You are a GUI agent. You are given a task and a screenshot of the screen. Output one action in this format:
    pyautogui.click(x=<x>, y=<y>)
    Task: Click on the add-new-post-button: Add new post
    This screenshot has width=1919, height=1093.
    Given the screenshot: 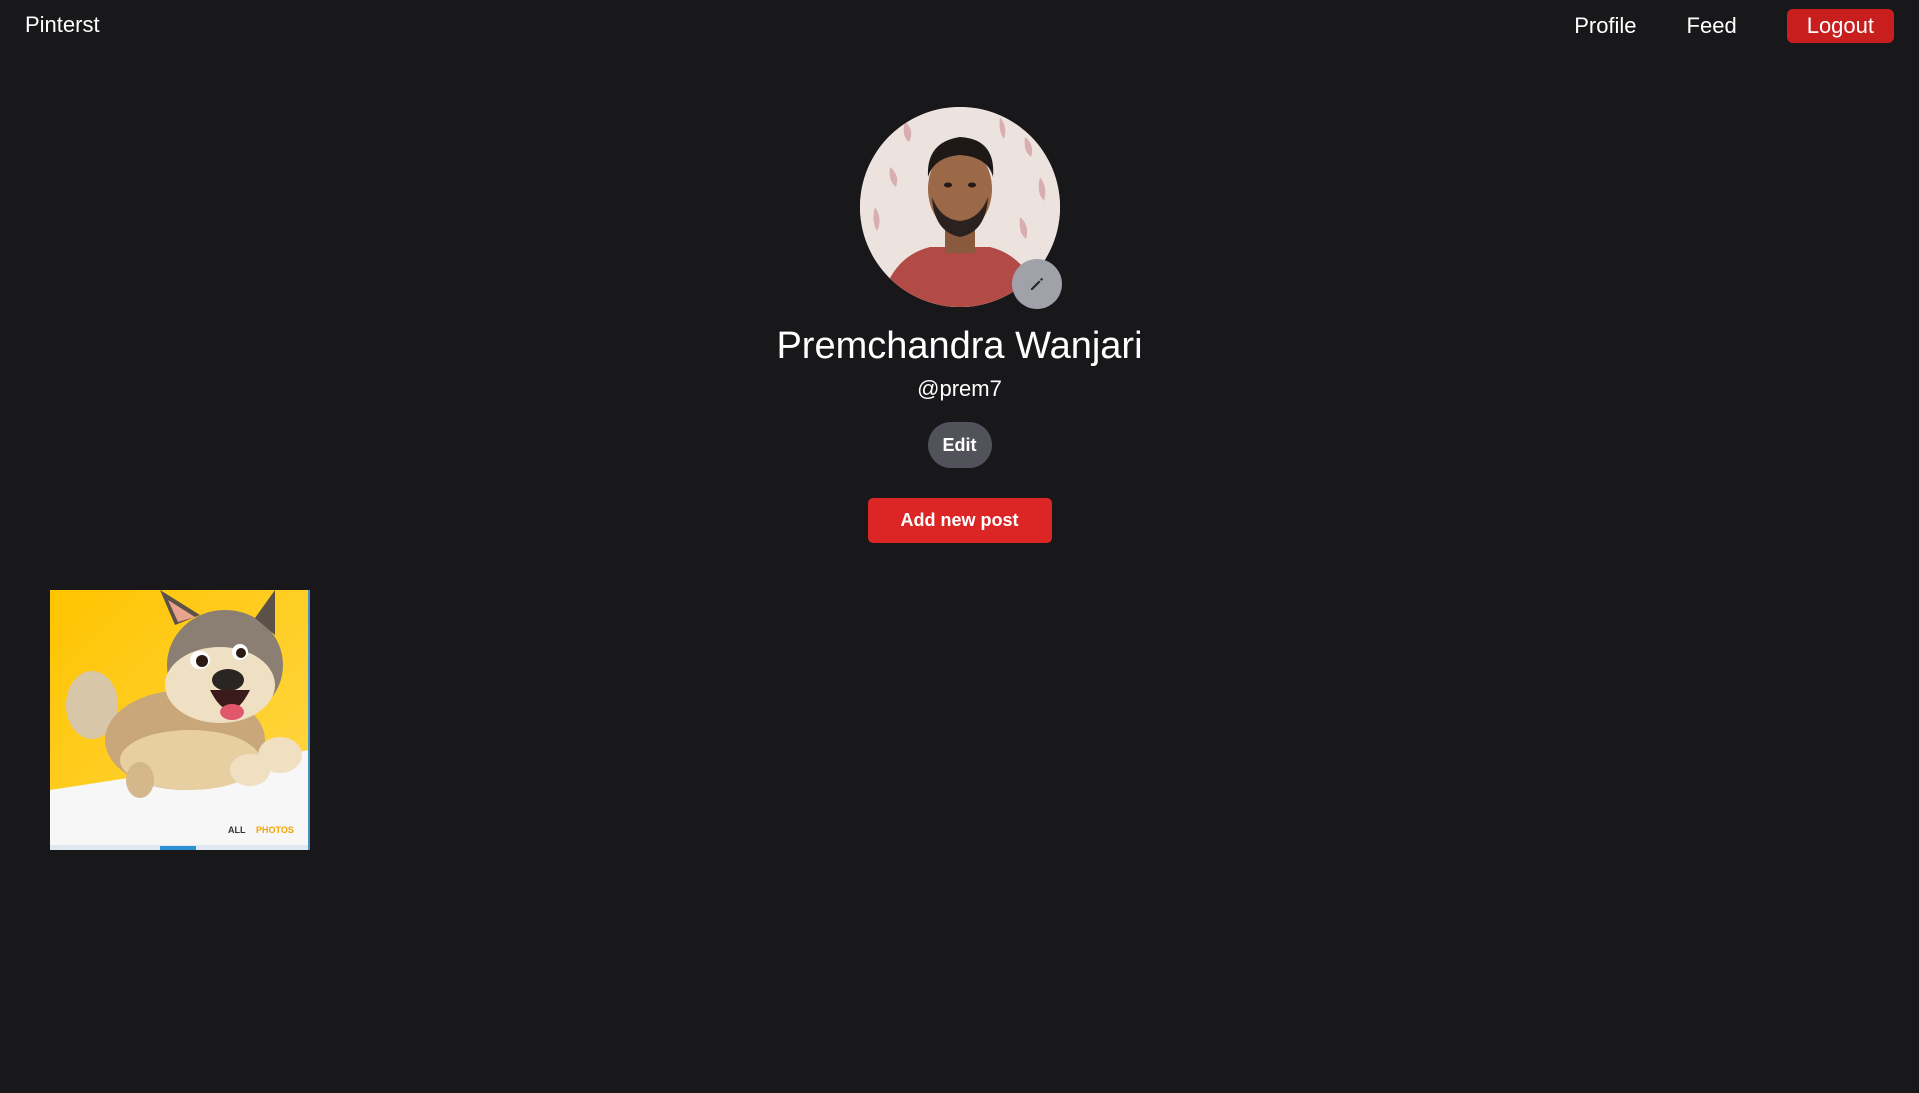 What is the action you would take?
    pyautogui.click(x=959, y=520)
    